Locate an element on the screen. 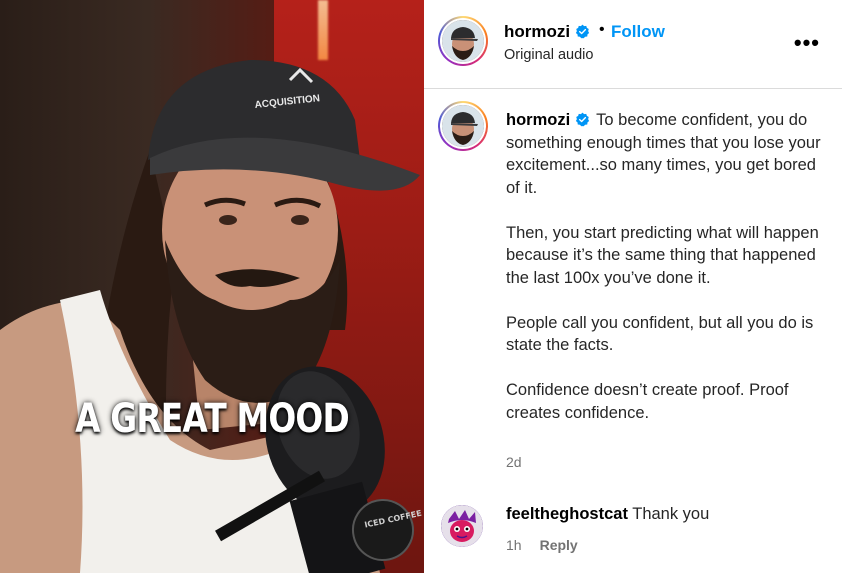 The image size is (842, 573). author-username: hormozi is located at coordinates (547, 32).